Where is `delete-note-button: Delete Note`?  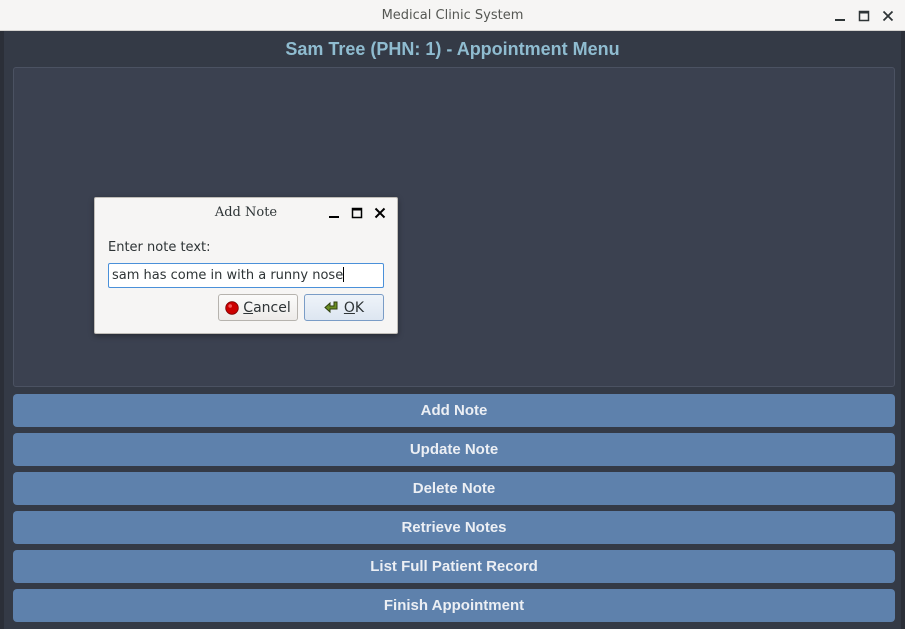 delete-note-button: Delete Note is located at coordinates (454, 488).